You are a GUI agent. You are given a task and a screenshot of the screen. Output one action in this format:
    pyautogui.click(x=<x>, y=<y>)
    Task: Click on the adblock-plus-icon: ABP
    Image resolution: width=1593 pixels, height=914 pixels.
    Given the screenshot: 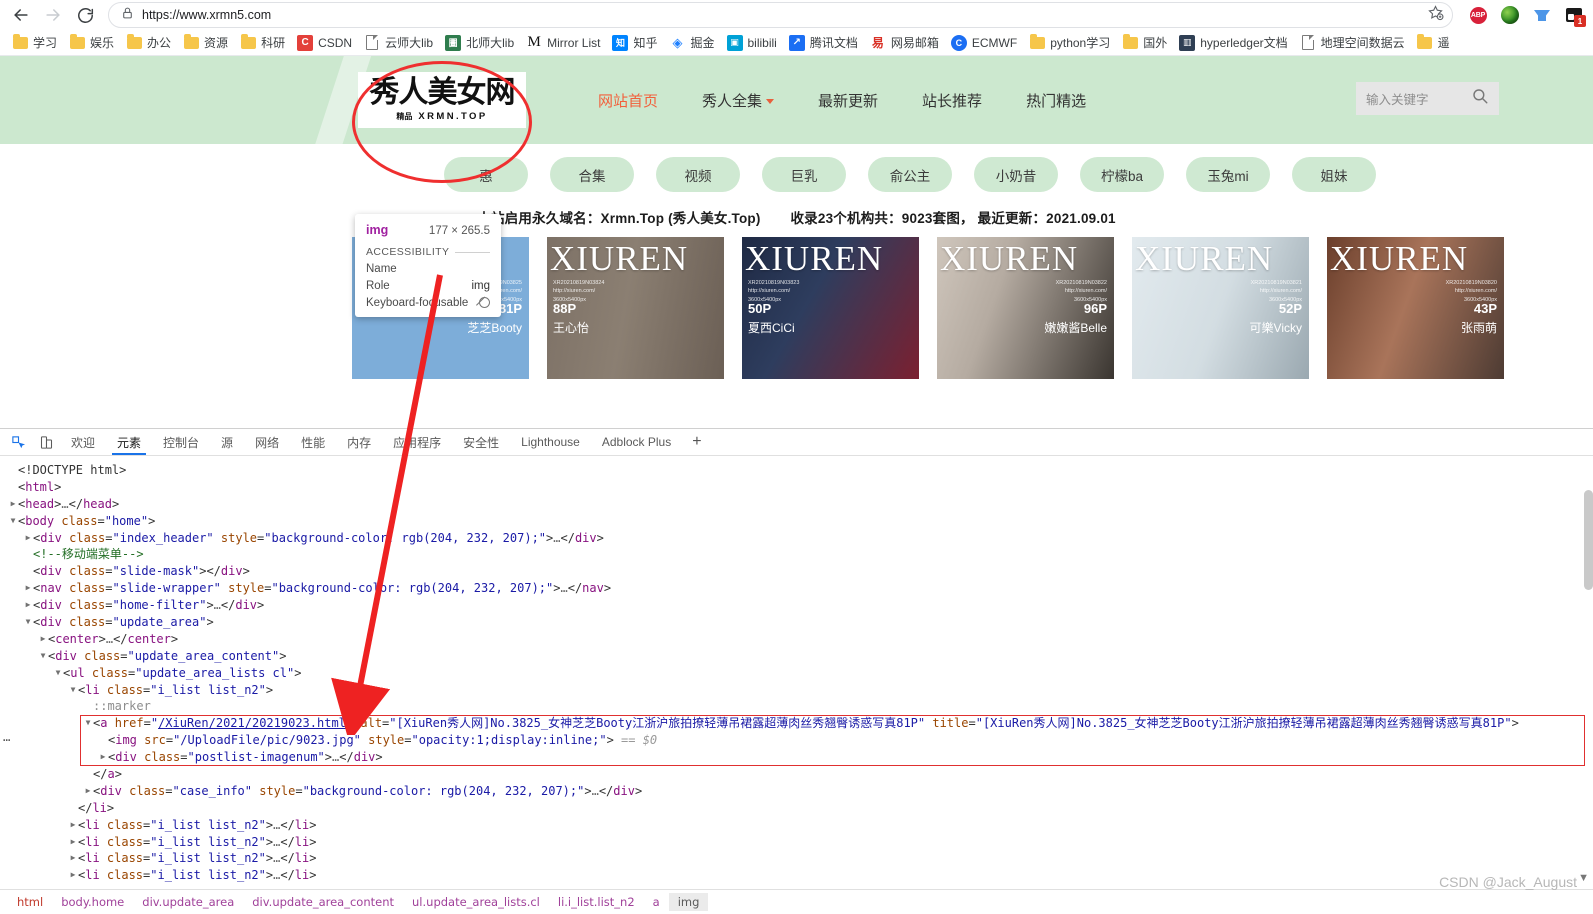 What is the action you would take?
    pyautogui.click(x=1478, y=15)
    